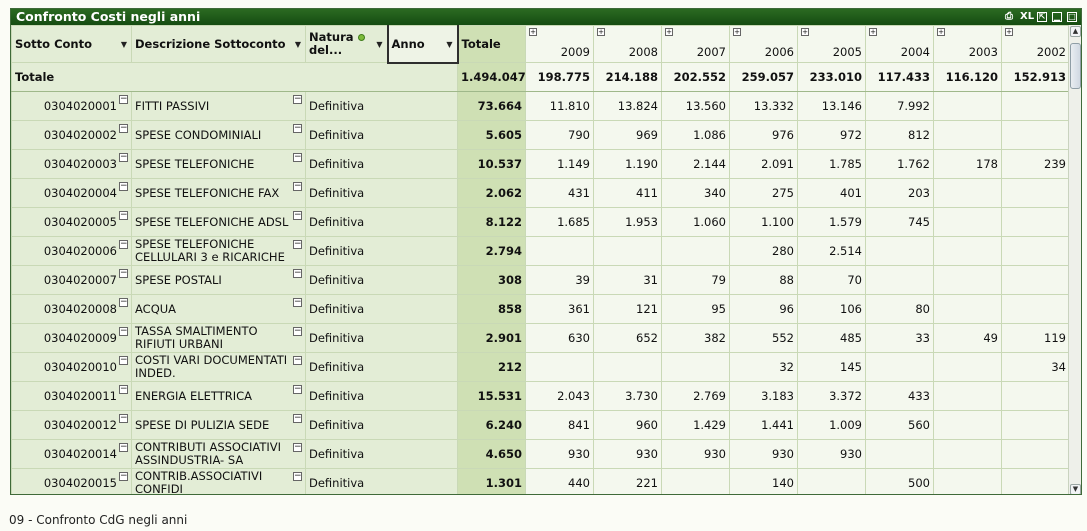  What do you see at coordinates (71, 396) in the screenshot?
I see `row-code-cell: 0304020011−` at bounding box center [71, 396].